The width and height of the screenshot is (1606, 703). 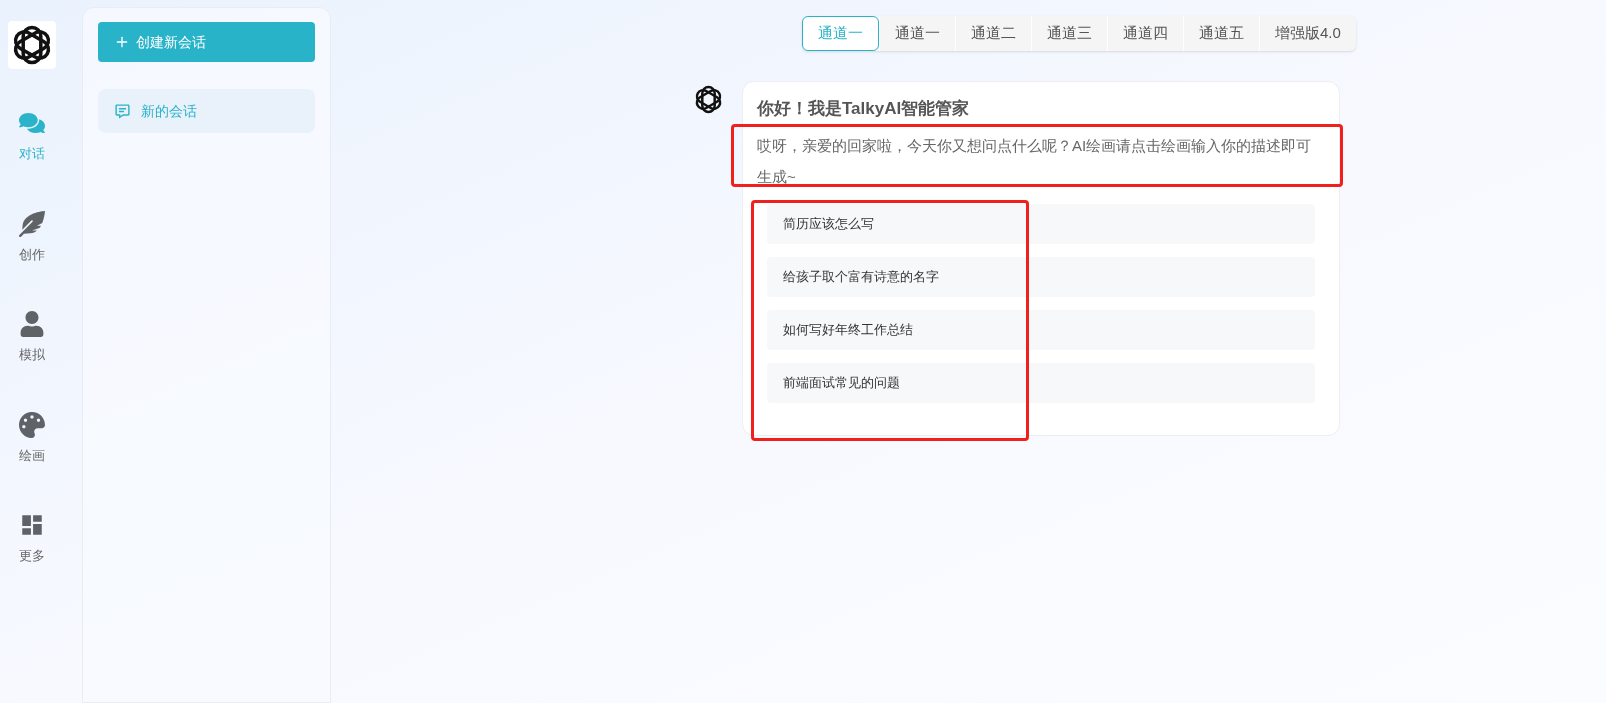 What do you see at coordinates (32, 424) in the screenshot?
I see `palette-icon` at bounding box center [32, 424].